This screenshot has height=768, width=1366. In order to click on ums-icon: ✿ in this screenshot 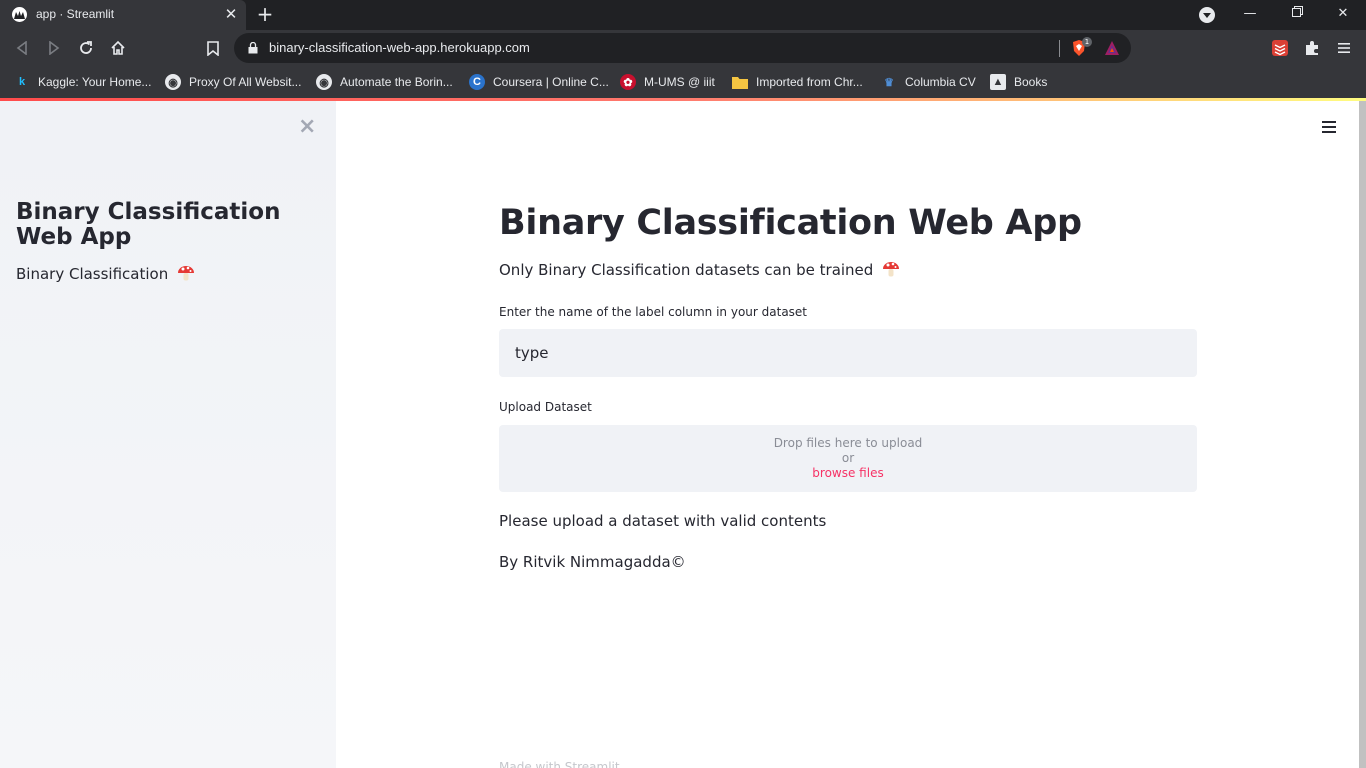, I will do `click(628, 82)`.